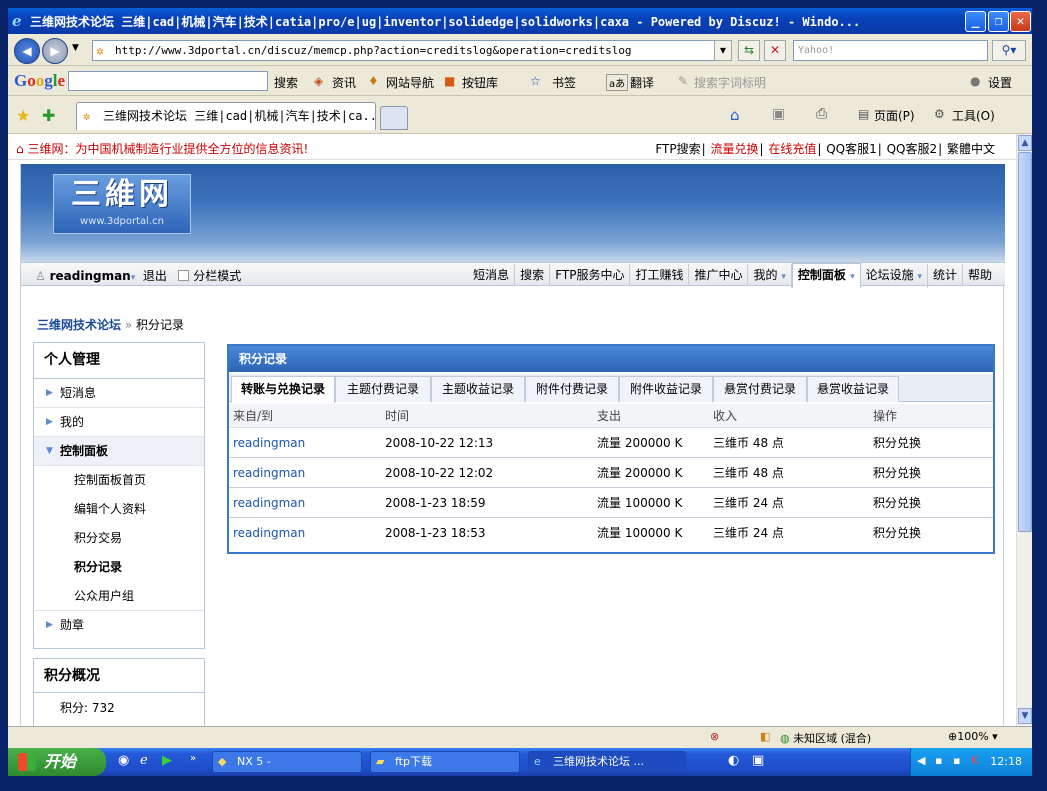 The width and height of the screenshot is (1047, 791). I want to click on tray-help-icon: ▣, so click(758, 760).